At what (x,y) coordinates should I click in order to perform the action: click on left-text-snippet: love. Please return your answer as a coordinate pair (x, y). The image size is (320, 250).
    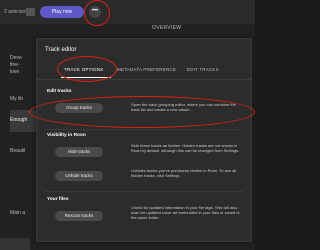
    Looking at the image, I should click on (15, 72).